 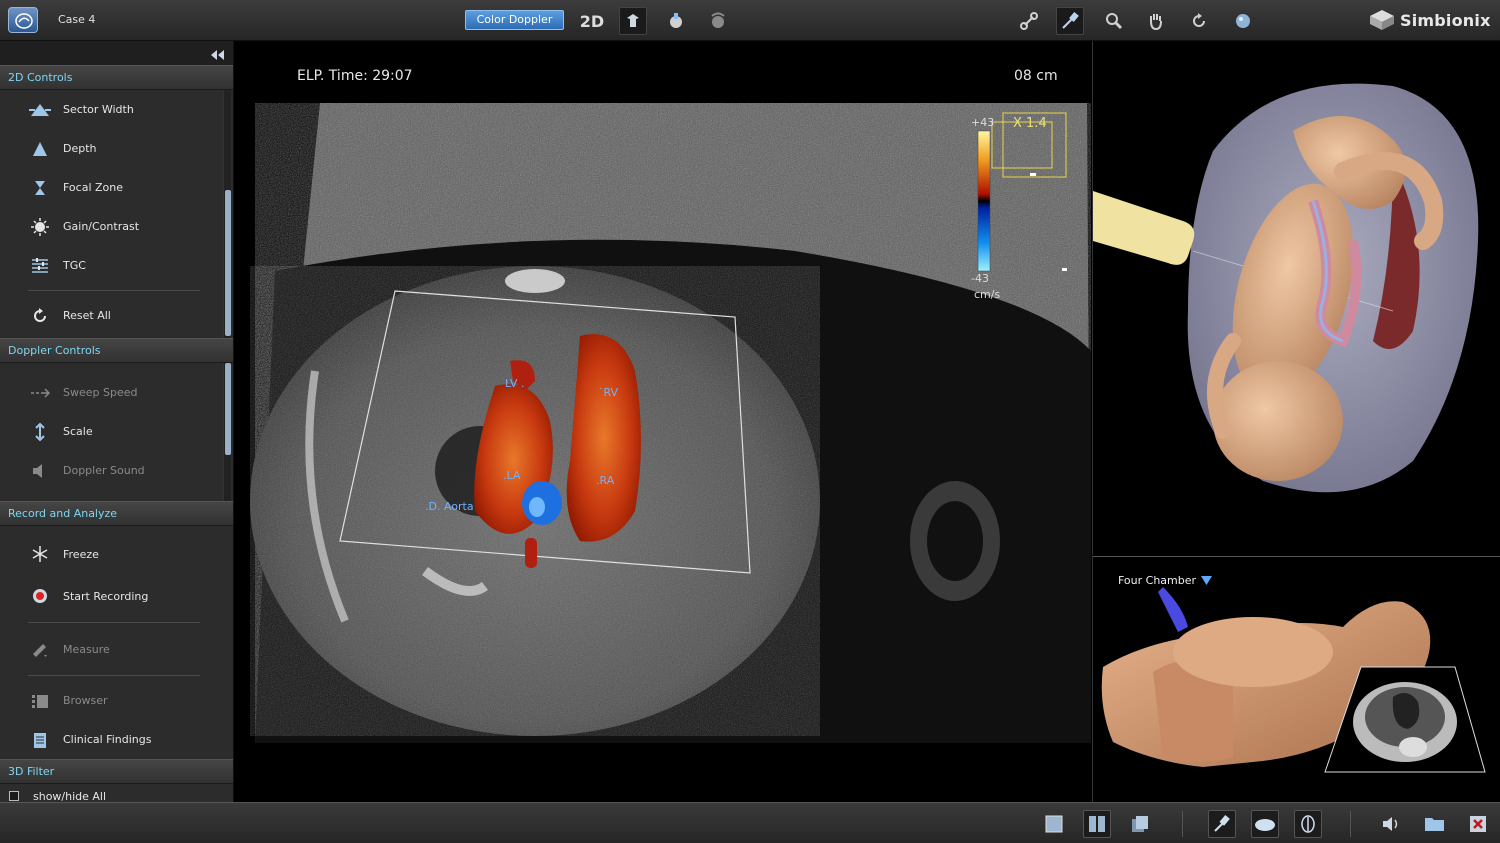 What do you see at coordinates (1286, 288) in the screenshot?
I see `fetus-3d-model` at bounding box center [1286, 288].